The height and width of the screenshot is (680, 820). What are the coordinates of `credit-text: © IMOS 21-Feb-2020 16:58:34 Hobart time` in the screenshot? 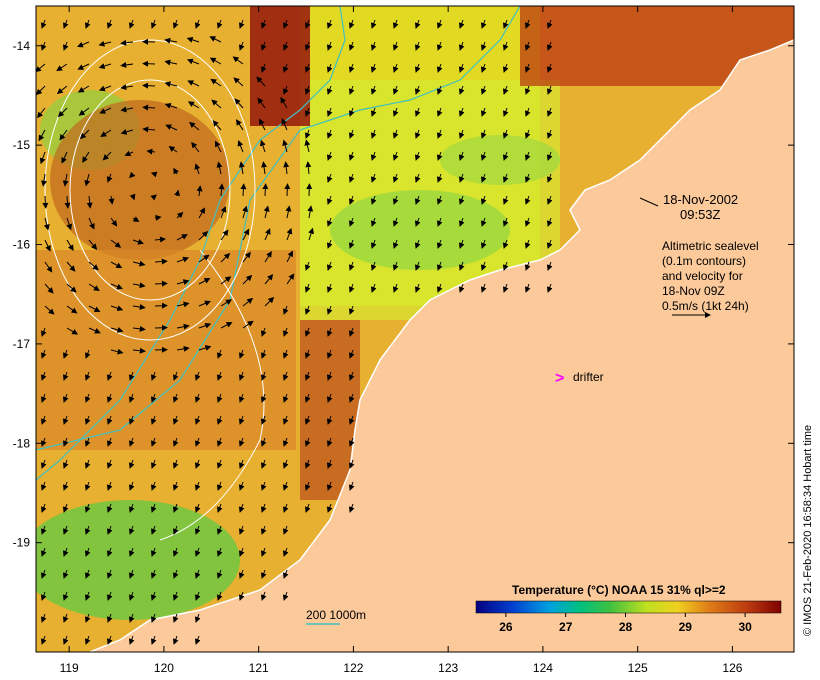 It's located at (808, 530).